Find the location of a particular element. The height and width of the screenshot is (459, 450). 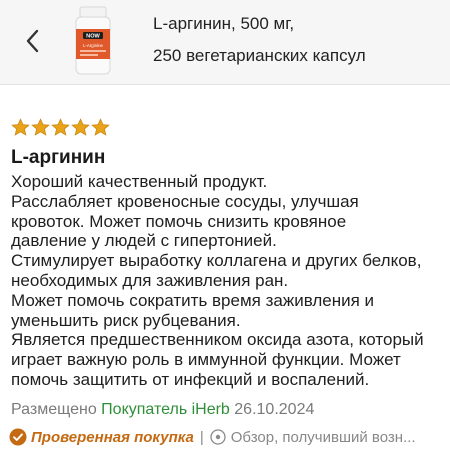

product-title-line2: 250 вегетарианских капсул is located at coordinates (259, 56).